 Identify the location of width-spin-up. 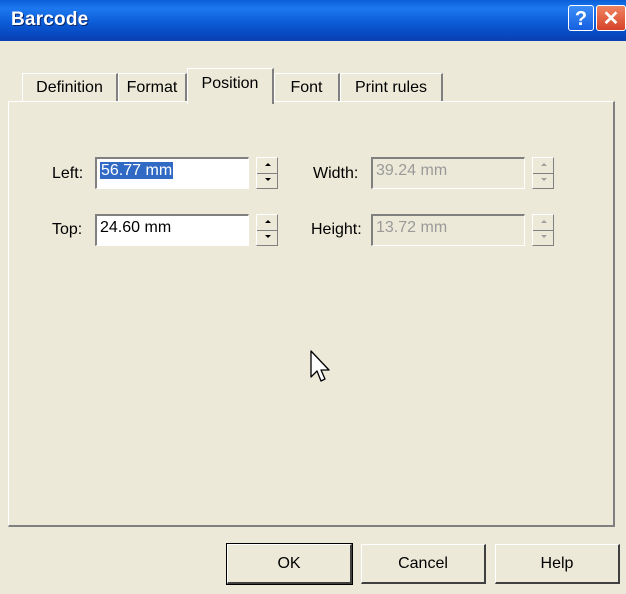
(543, 166).